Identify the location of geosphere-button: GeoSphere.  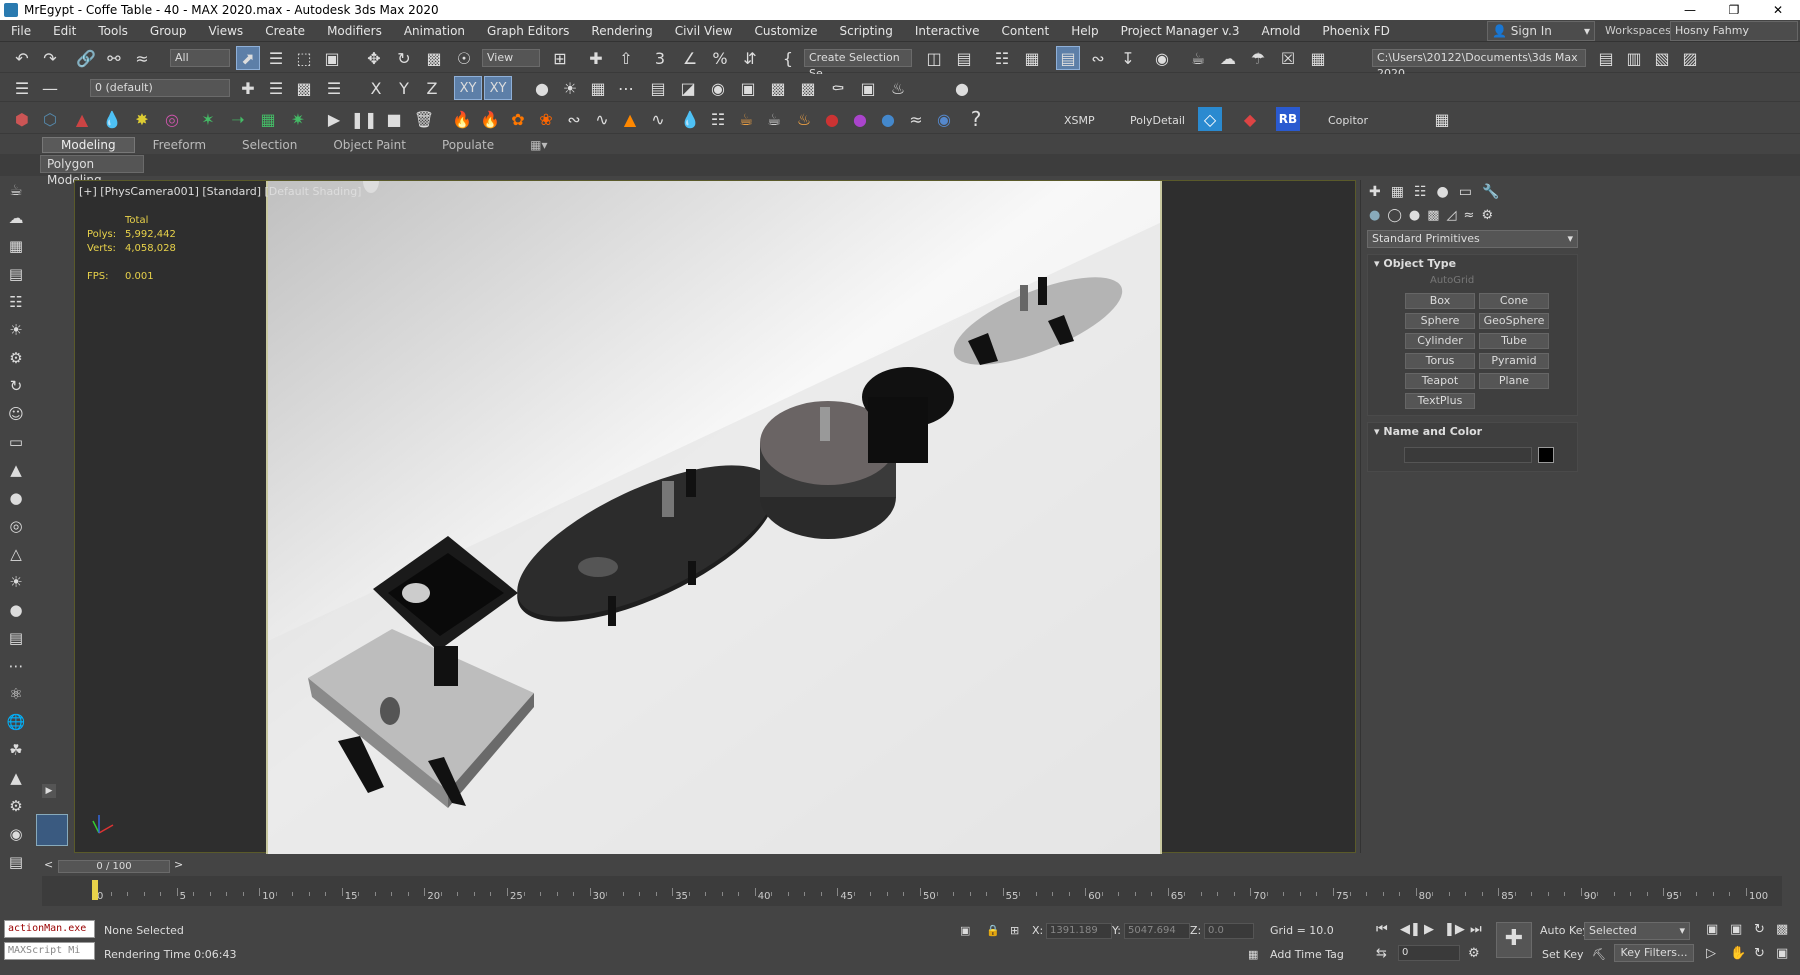
(1514, 321).